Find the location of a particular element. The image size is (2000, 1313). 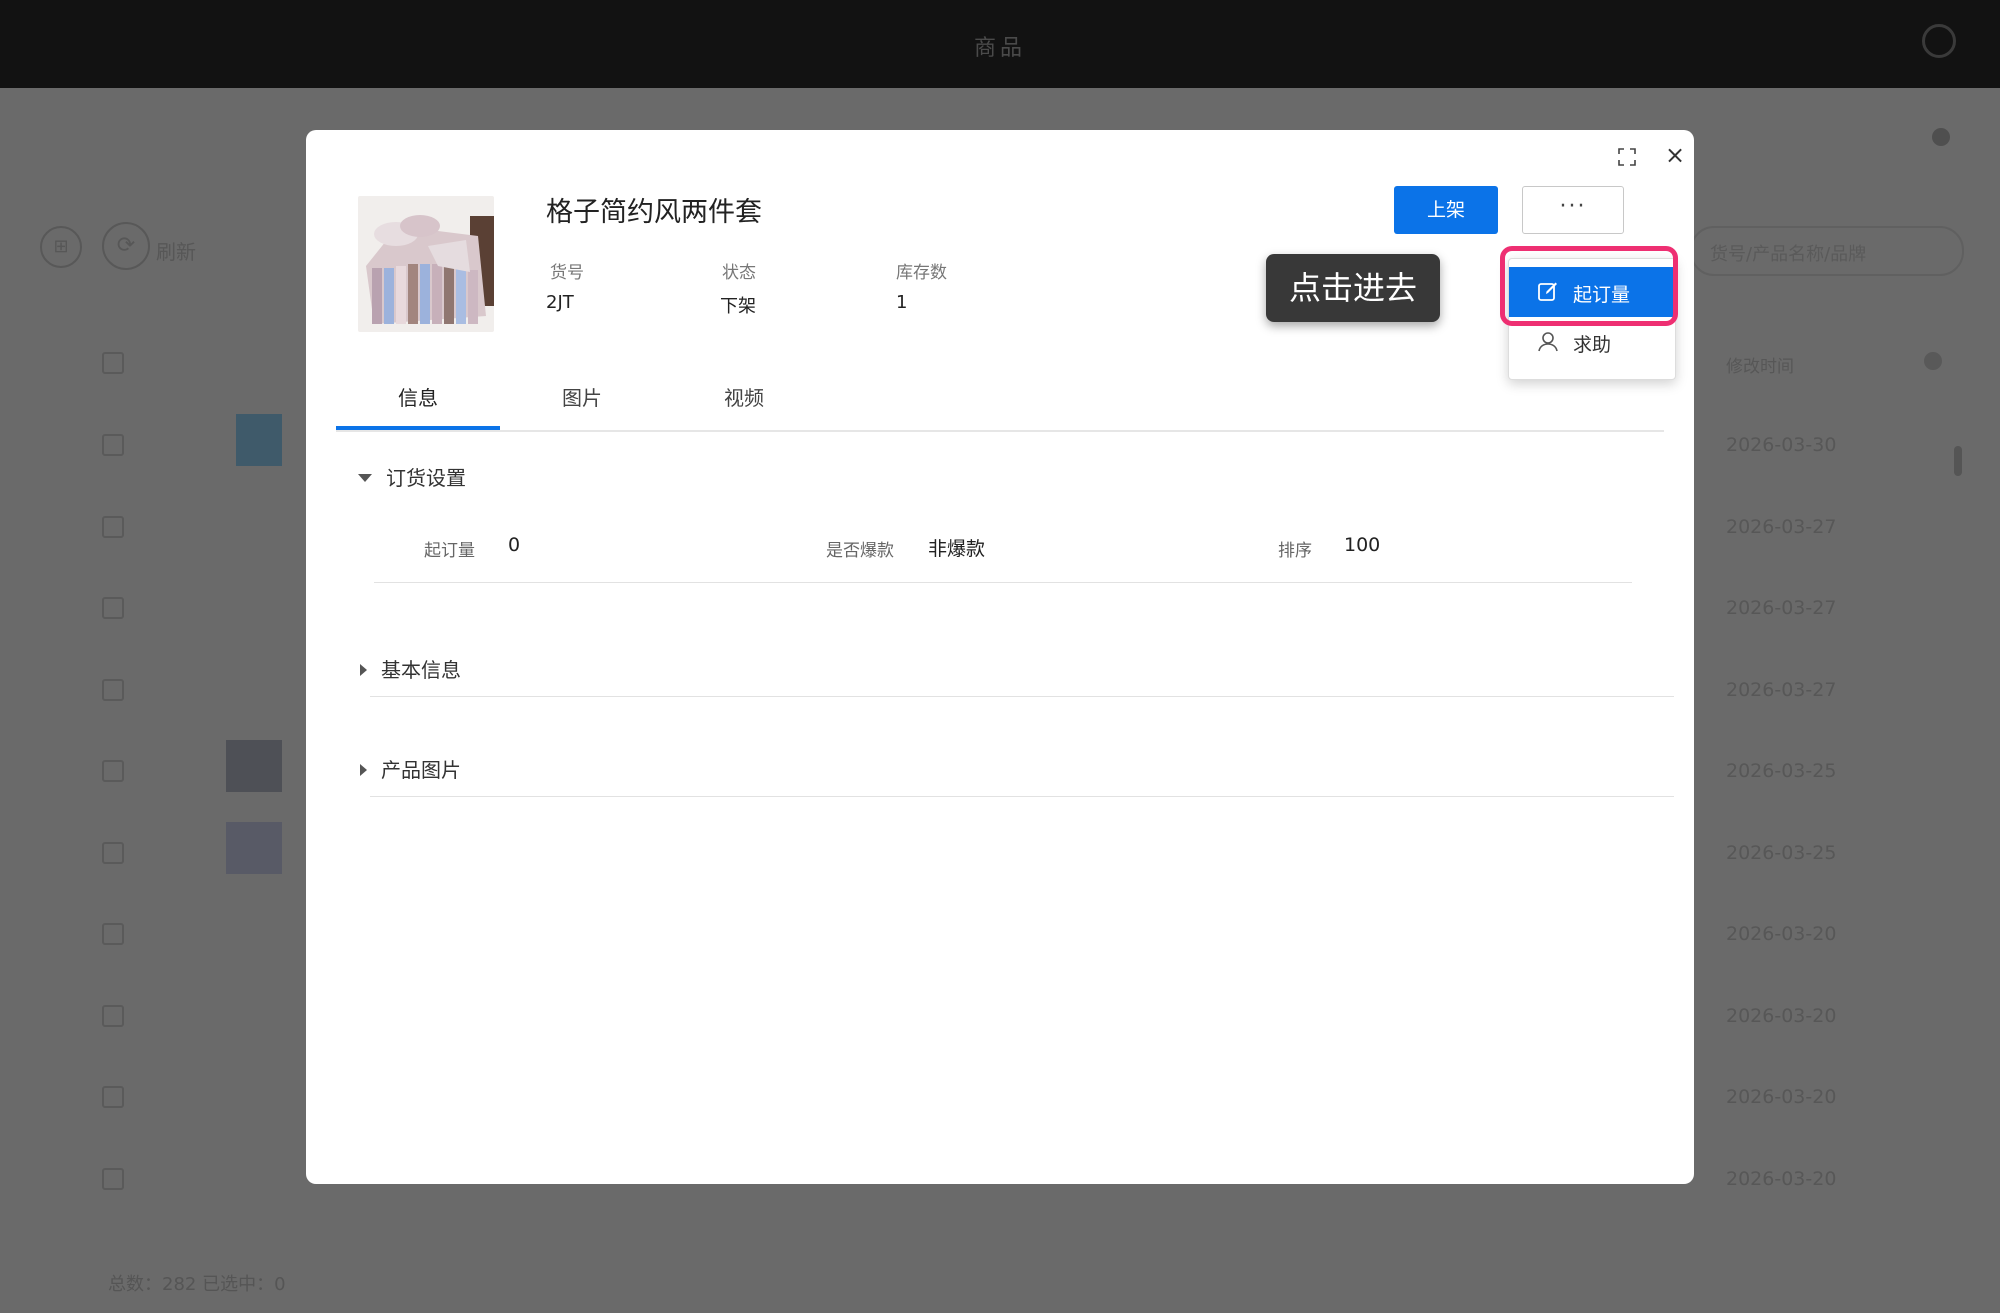

grid-icon: ⊞ is located at coordinates (61, 247).